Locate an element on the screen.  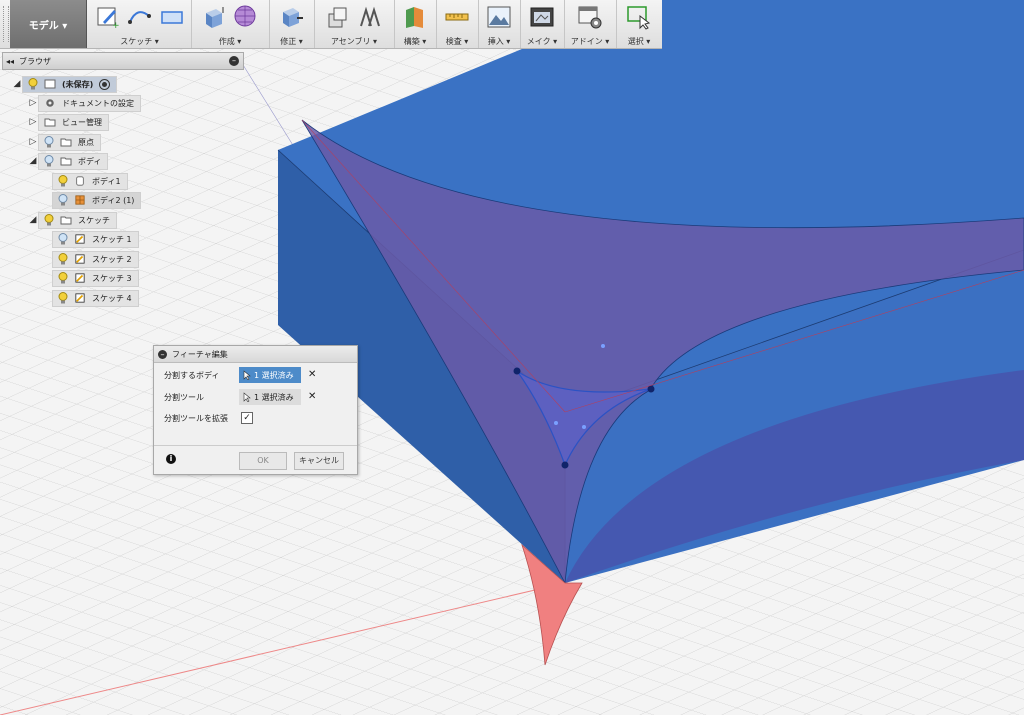
browser-item-sketch1: スケッチ 1 is located at coordinates (95, 239).